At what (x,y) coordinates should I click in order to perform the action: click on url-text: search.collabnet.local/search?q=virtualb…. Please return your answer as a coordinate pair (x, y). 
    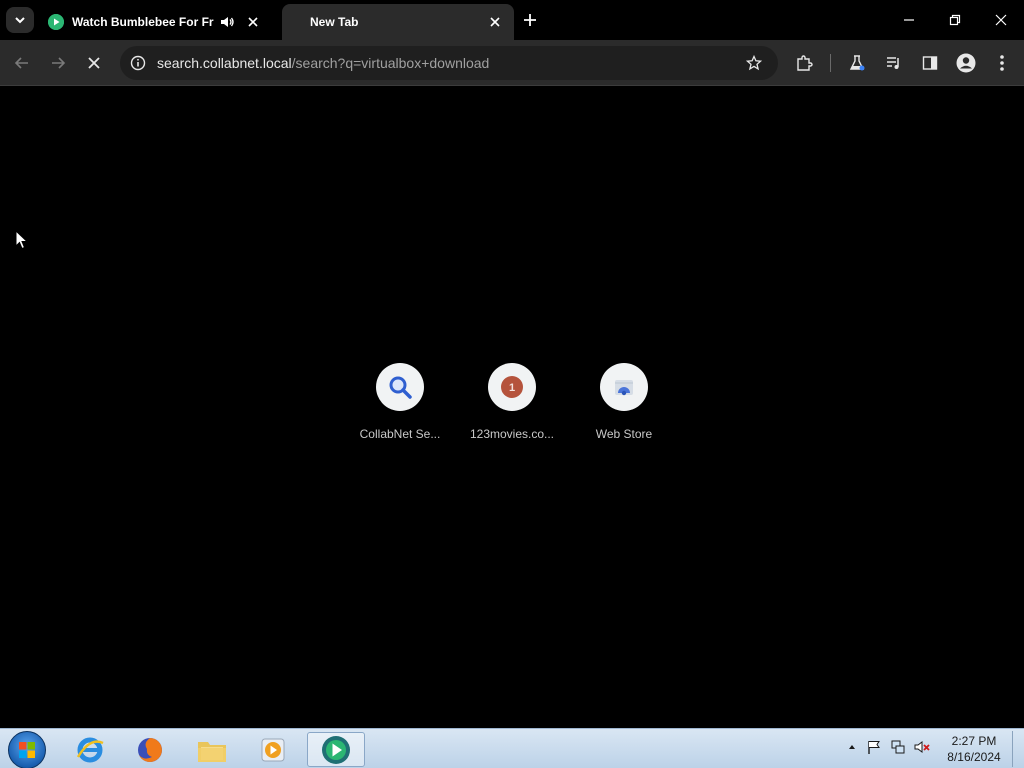
    Looking at the image, I should click on (323, 63).